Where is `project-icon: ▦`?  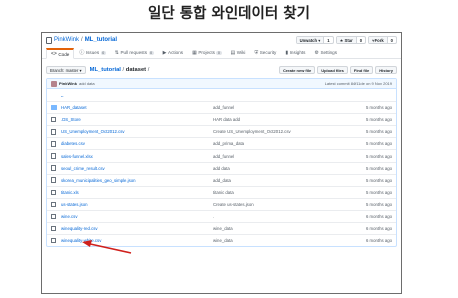
project-icon: ▦ is located at coordinates (194, 52).